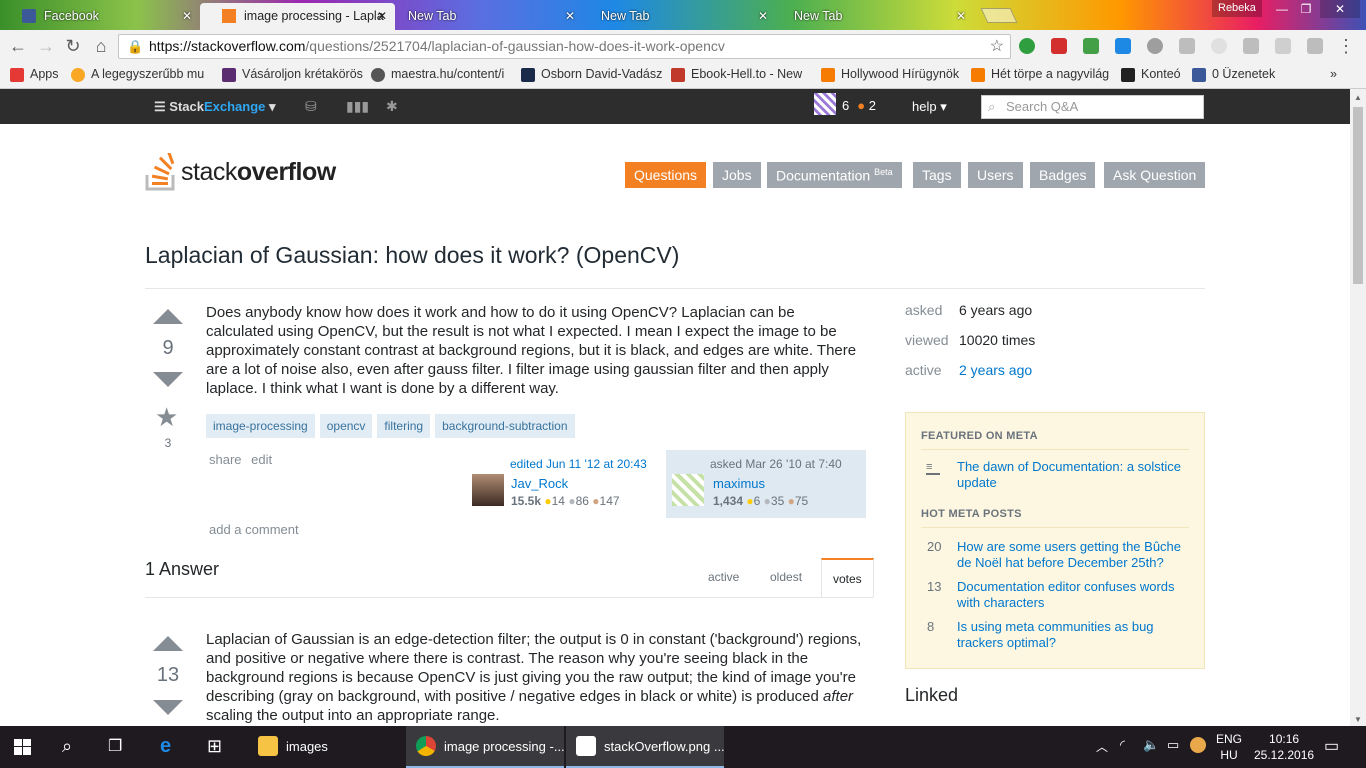 This screenshot has width=1366, height=768. I want to click on store-icon: ⊞, so click(214, 746).